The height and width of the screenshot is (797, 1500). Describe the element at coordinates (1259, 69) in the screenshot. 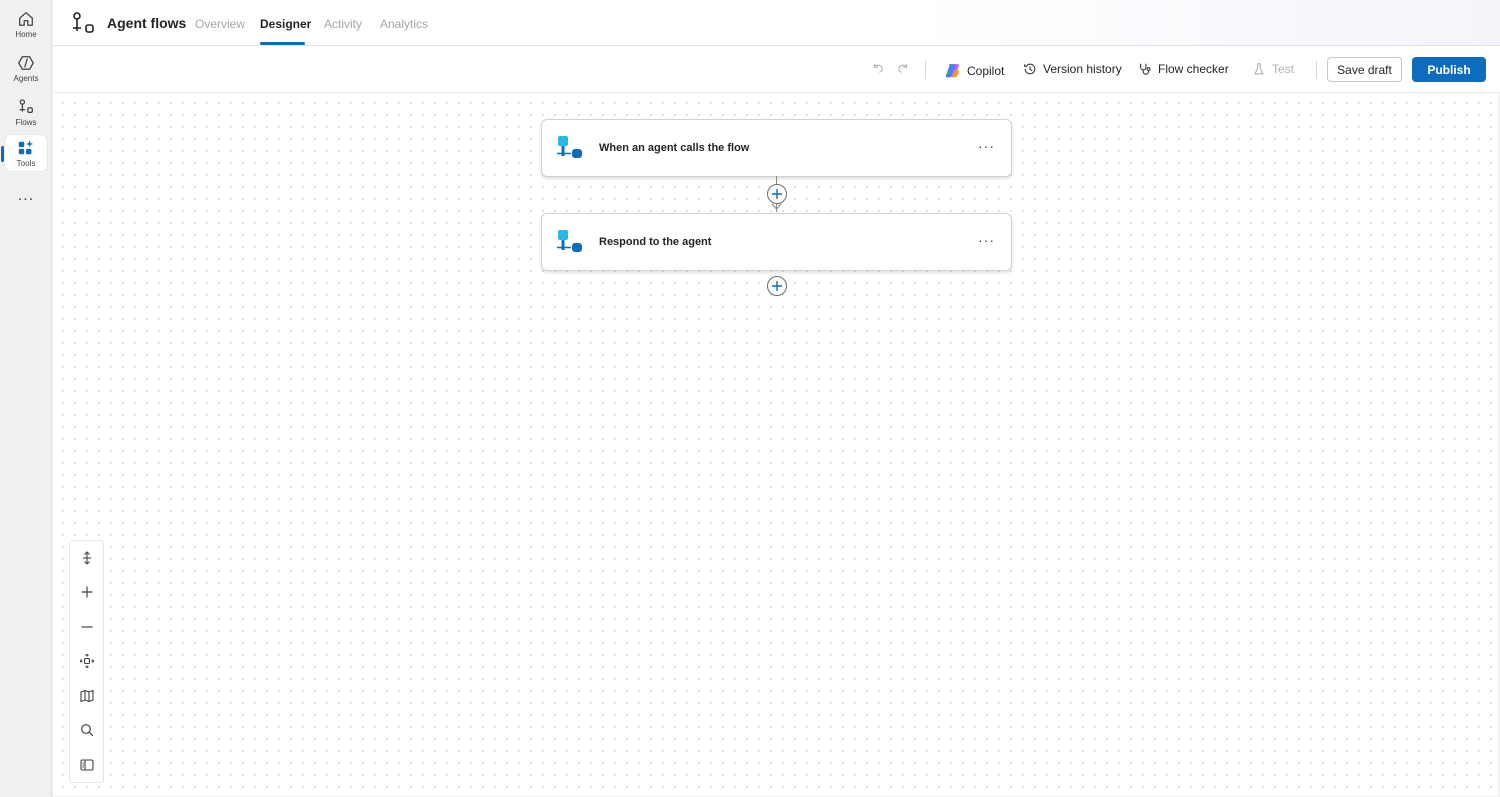

I see `beaker-icon` at that location.